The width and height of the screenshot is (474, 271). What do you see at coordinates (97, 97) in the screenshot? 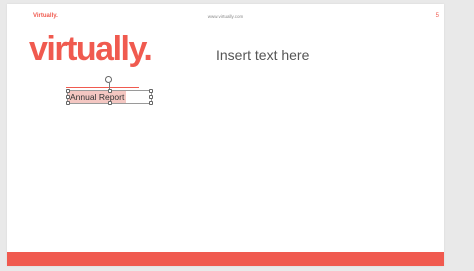
I see `selected-textbox-text: Annual Report` at bounding box center [97, 97].